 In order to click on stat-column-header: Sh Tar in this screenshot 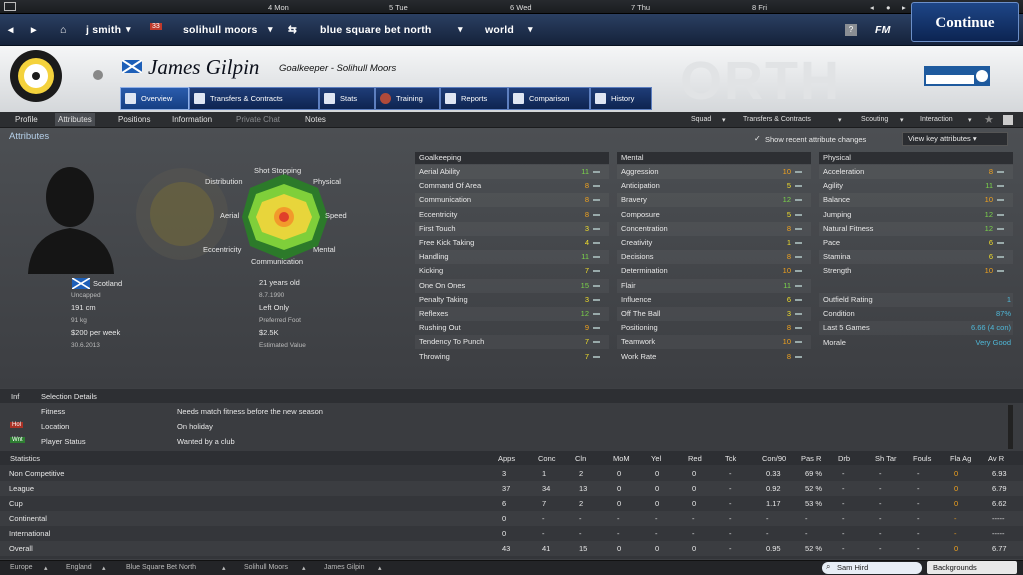, I will do `click(886, 458)`.